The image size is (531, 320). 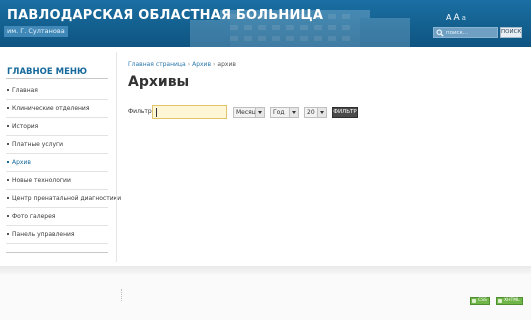 I want to click on sidebar-item-paid-services: Платные услуги, so click(x=59, y=145).